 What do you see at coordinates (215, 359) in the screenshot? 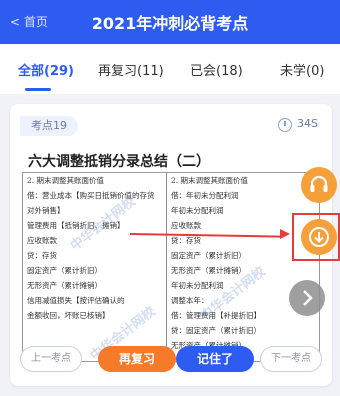
I see `remembered-button: 记住了` at bounding box center [215, 359].